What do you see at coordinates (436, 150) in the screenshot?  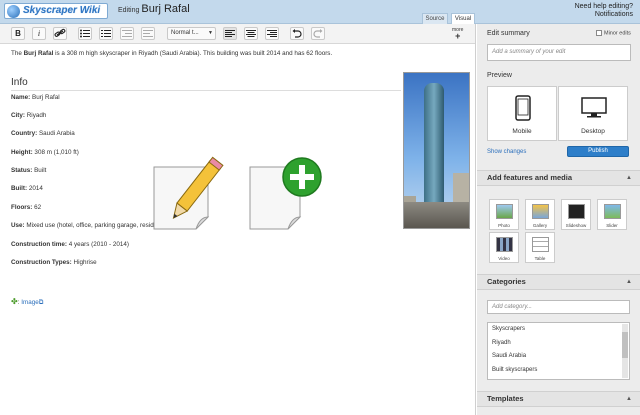 I see `building-photo` at bounding box center [436, 150].